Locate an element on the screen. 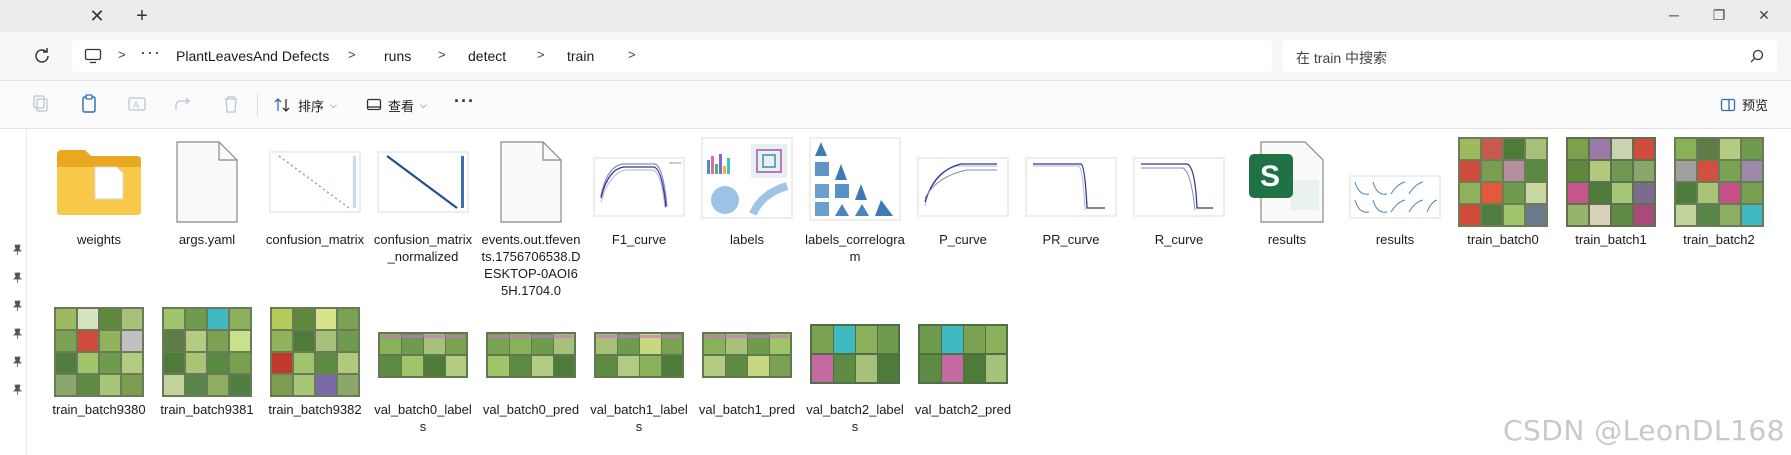  breadcrumb-overflow-button: ··· is located at coordinates (150, 52).